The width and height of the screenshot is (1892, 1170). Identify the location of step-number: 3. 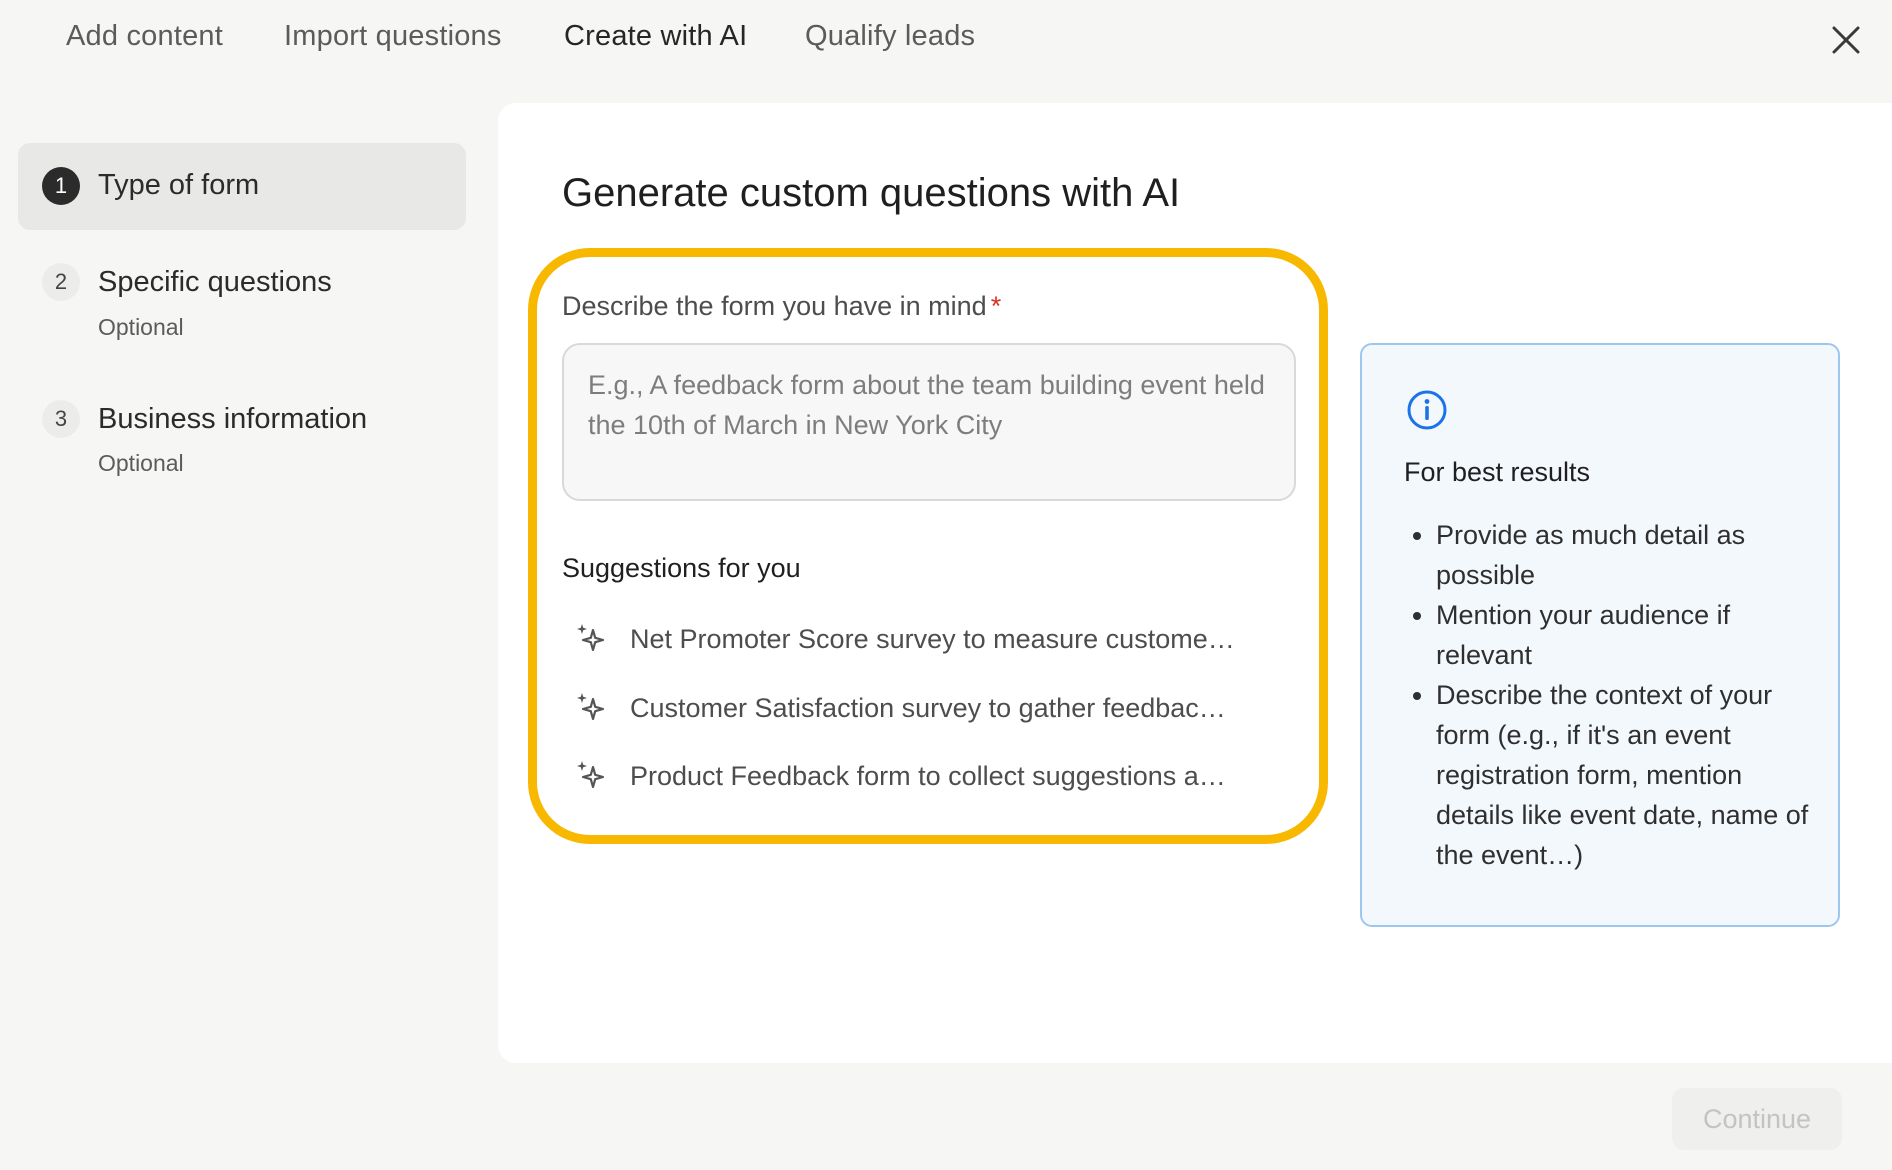
(61, 419).